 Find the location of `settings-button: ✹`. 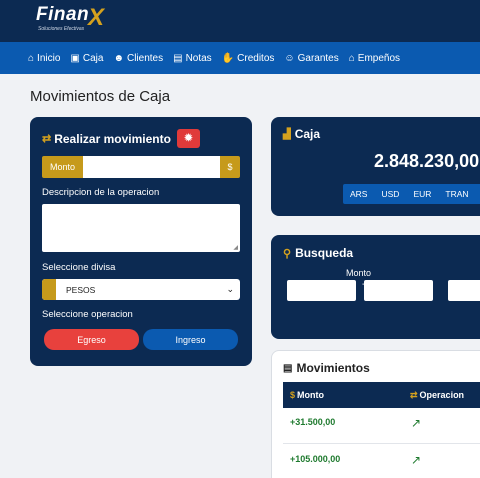

settings-button: ✹ is located at coordinates (188, 138).